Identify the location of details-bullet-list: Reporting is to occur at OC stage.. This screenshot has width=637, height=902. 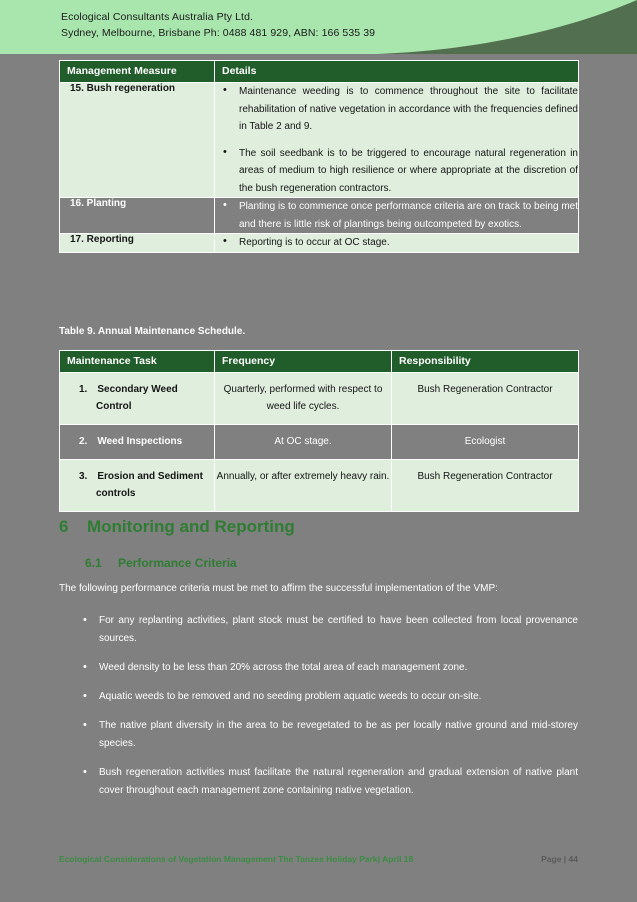
(396, 242).